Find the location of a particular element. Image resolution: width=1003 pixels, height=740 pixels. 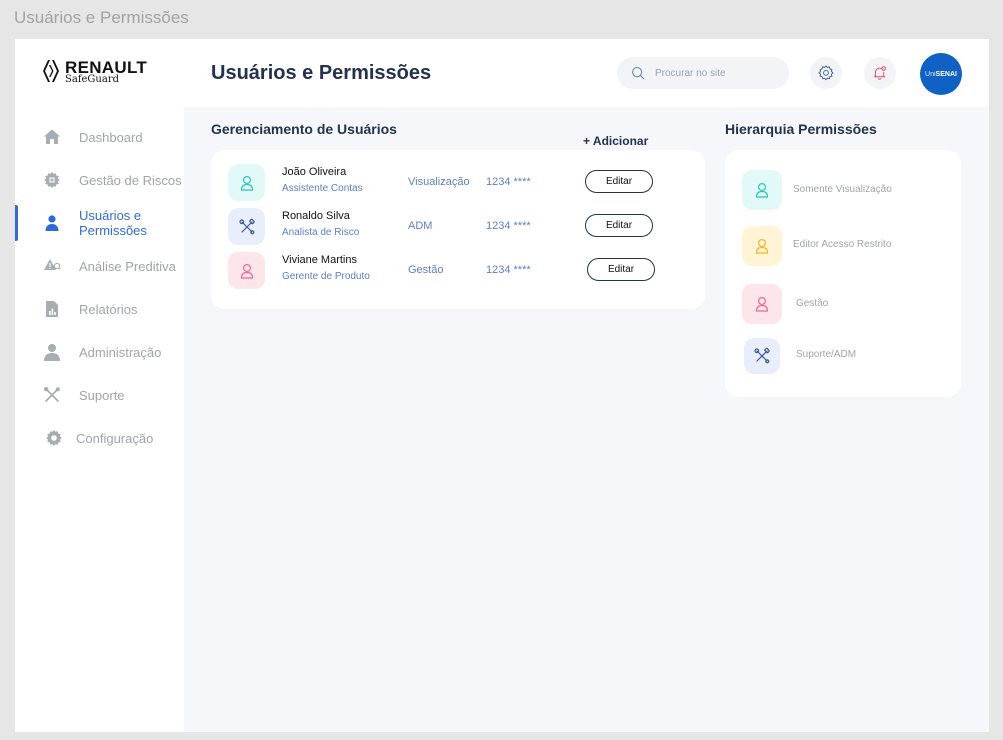

user-permission: Visualização is located at coordinates (439, 182).